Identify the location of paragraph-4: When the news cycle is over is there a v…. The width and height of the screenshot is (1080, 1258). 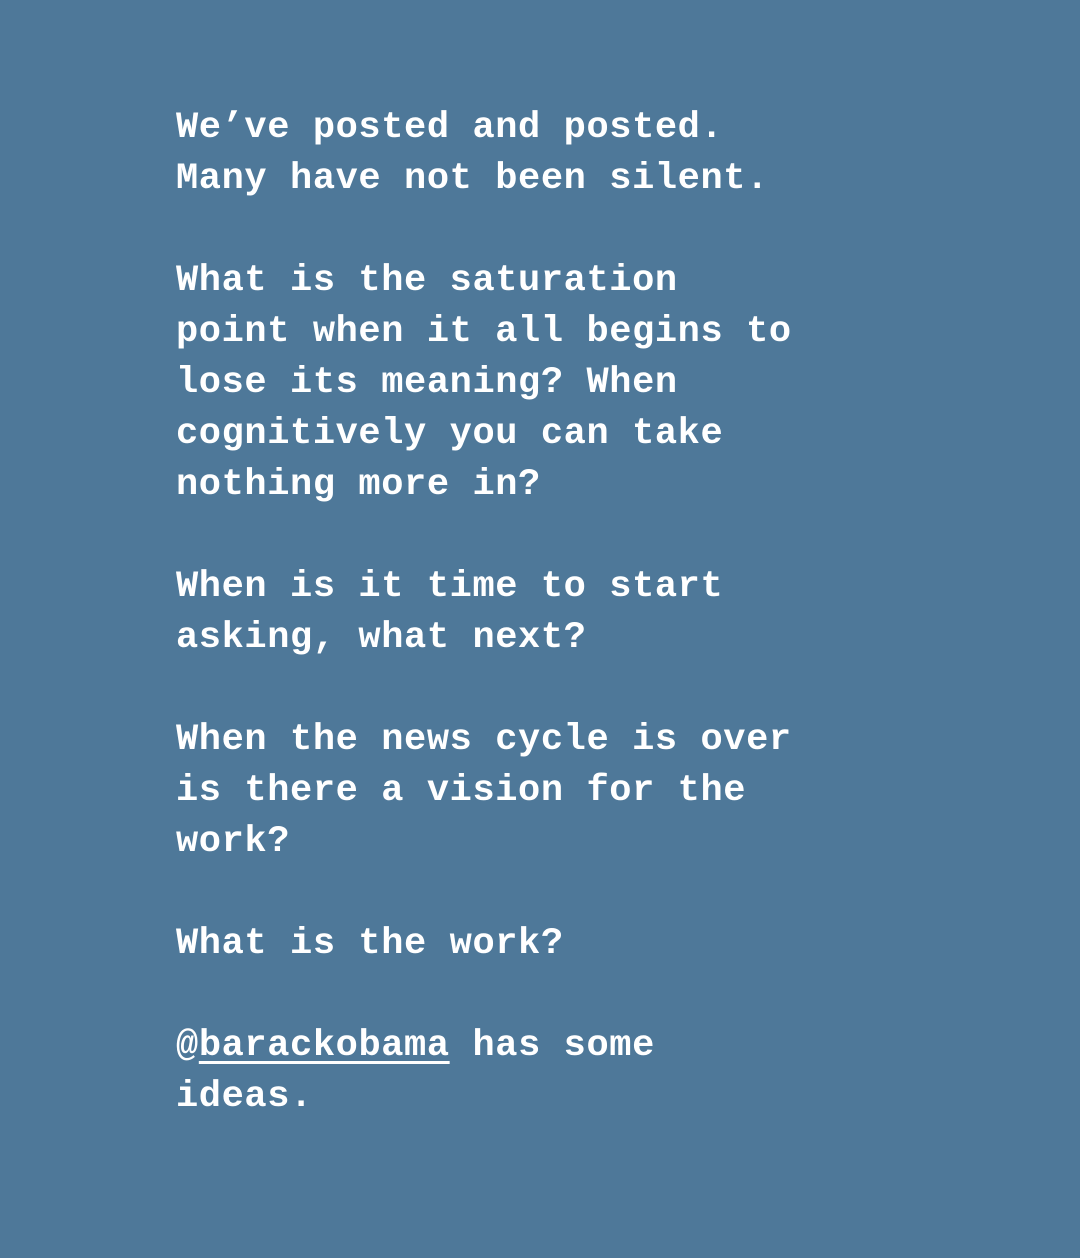
(556, 791).